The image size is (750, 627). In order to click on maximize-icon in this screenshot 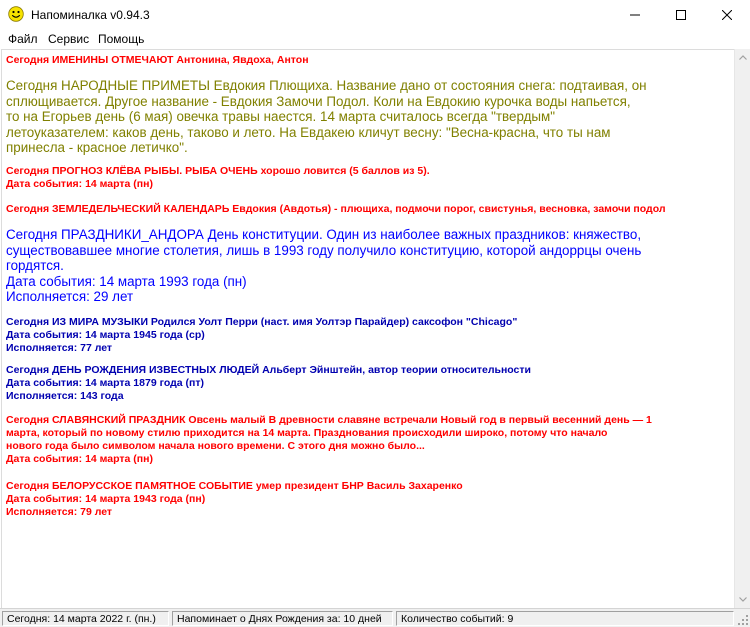, I will do `click(681, 15)`.